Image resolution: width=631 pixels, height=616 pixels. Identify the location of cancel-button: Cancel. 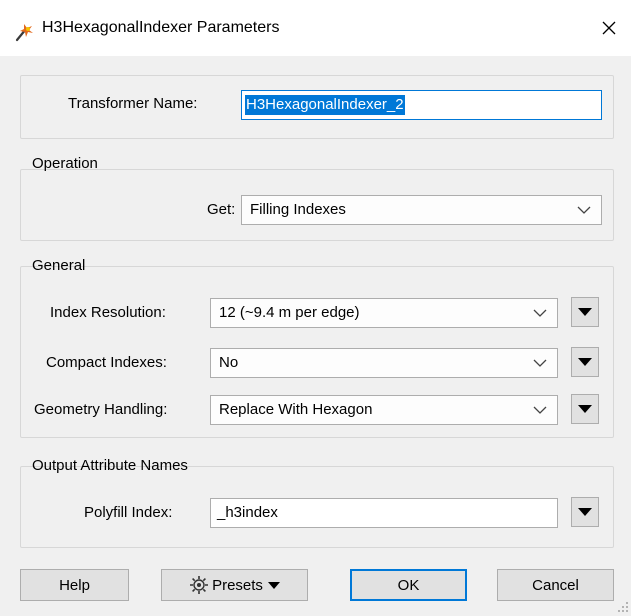
(555, 585).